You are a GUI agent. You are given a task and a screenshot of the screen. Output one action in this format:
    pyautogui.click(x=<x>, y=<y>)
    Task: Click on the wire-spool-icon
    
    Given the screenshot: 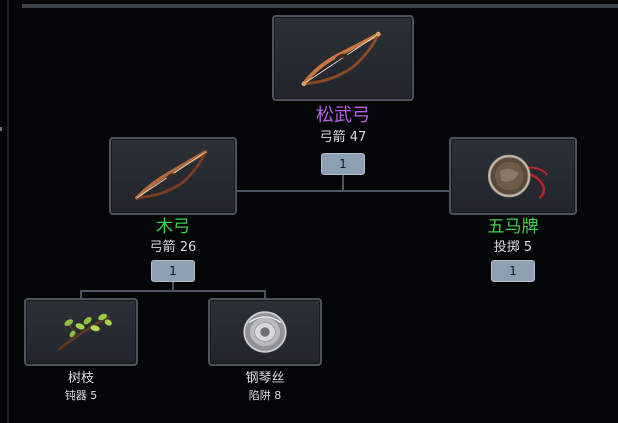 What is the action you would take?
    pyautogui.click(x=265, y=332)
    